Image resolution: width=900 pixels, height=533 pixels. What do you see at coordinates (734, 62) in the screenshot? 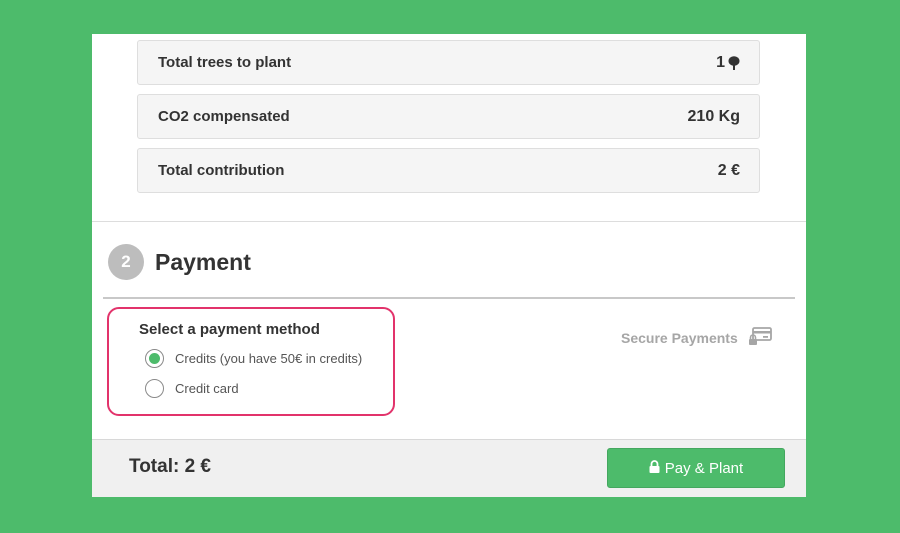
I see `tree-icon` at bounding box center [734, 62].